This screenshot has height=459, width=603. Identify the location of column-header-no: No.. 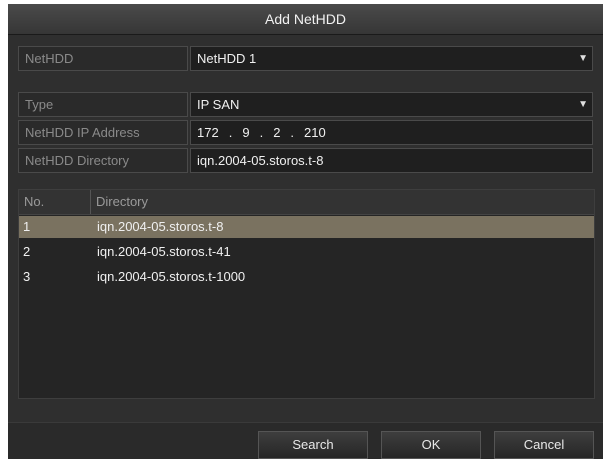
(55, 202).